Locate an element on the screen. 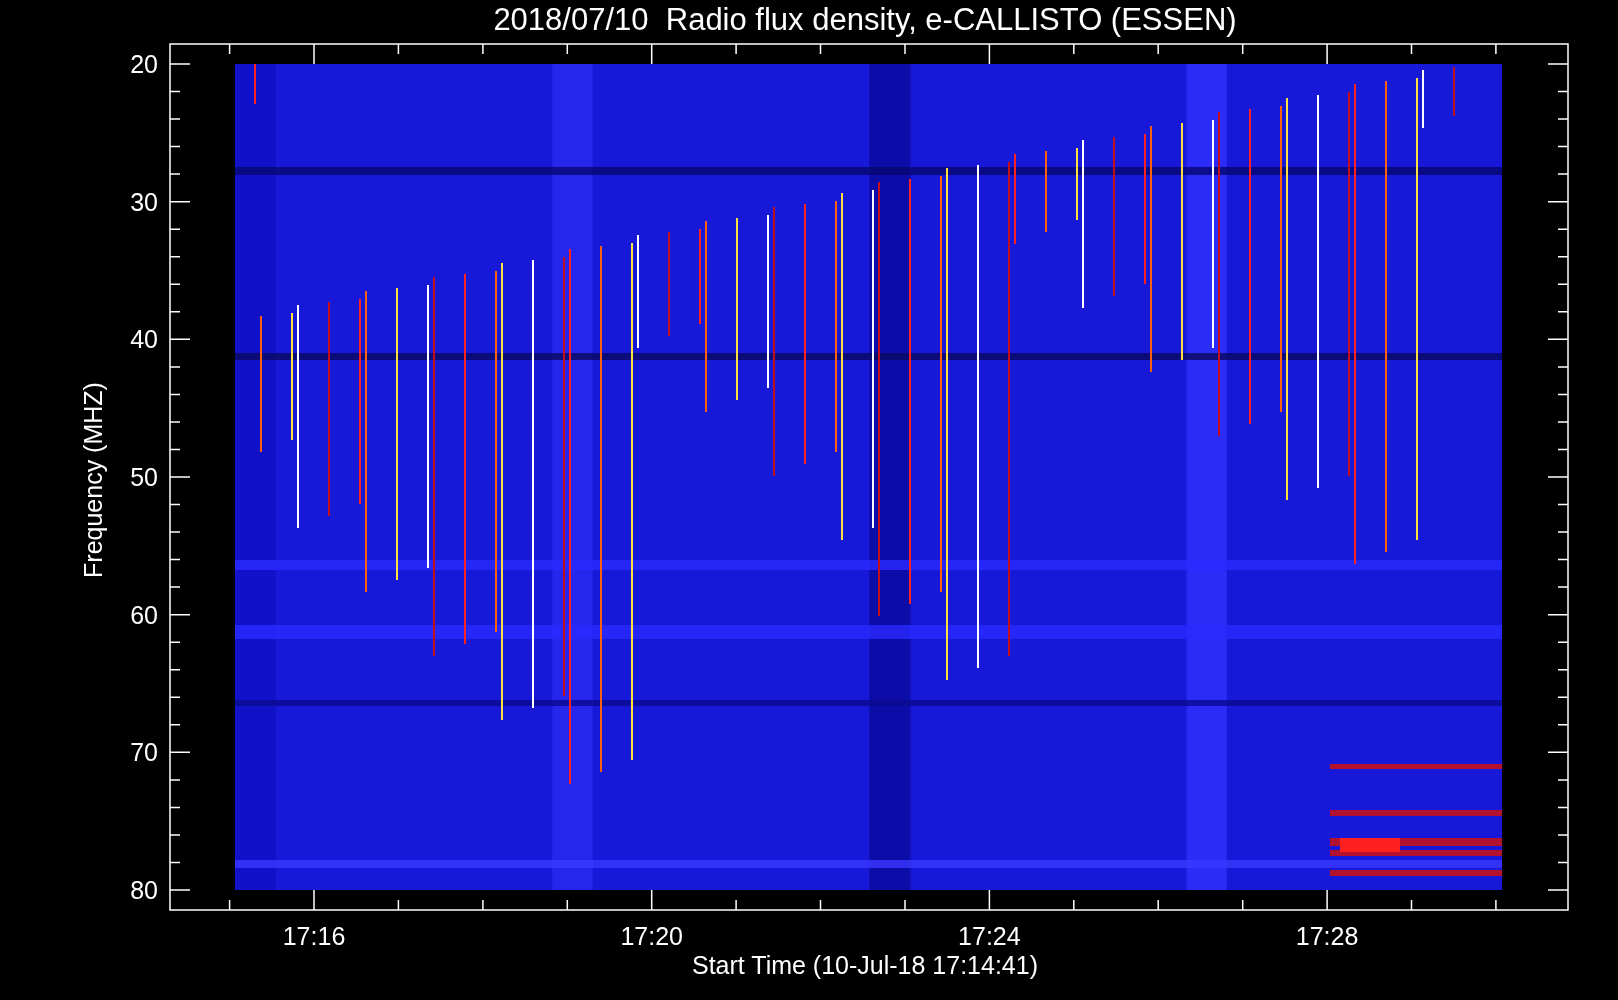 The image size is (1618, 1000). axis-tick-label: 50 is located at coordinates (144, 477).